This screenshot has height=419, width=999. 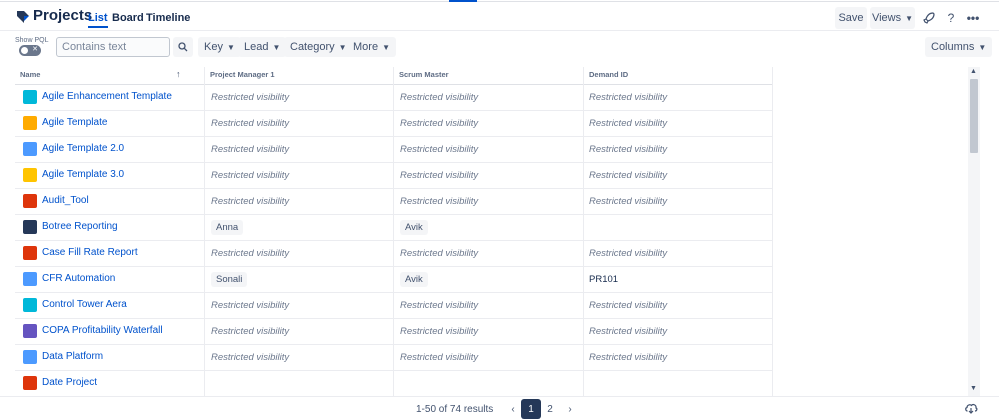 I want to click on project-name-link: Data Platform, so click(x=72, y=356).